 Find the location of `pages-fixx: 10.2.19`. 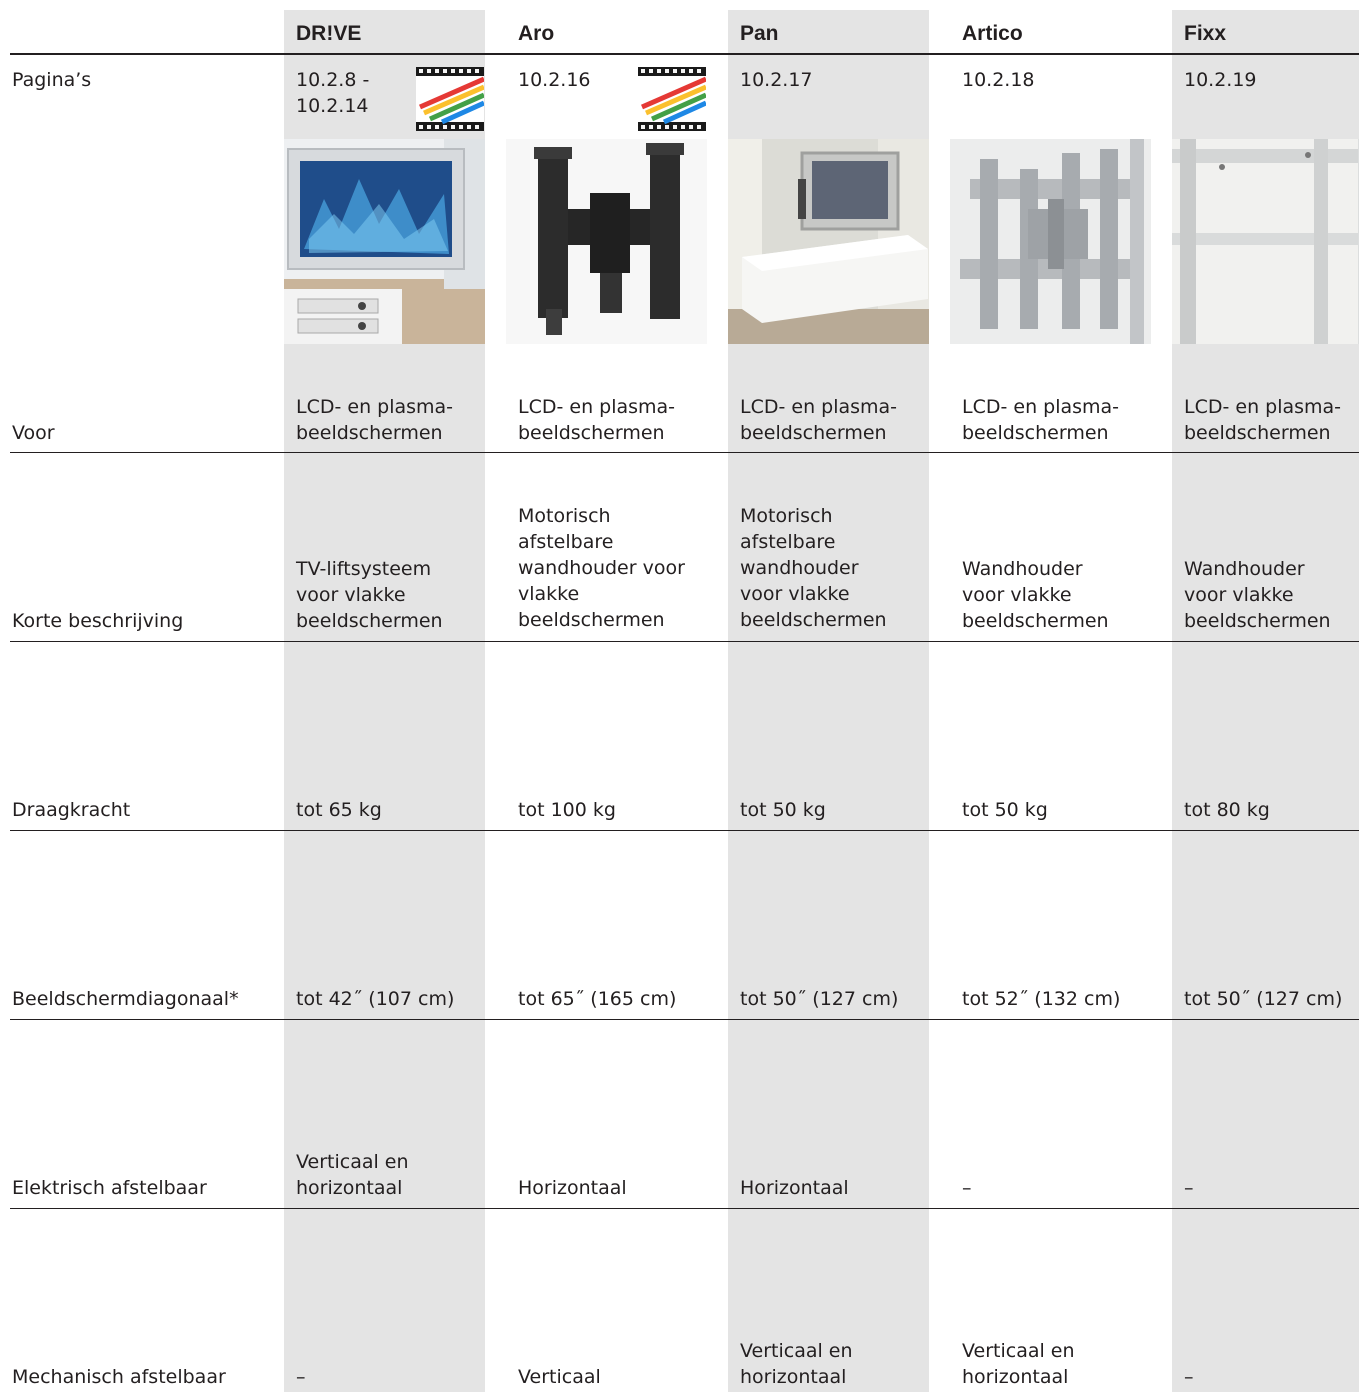

pages-fixx: 10.2.19 is located at coordinates (1220, 80).